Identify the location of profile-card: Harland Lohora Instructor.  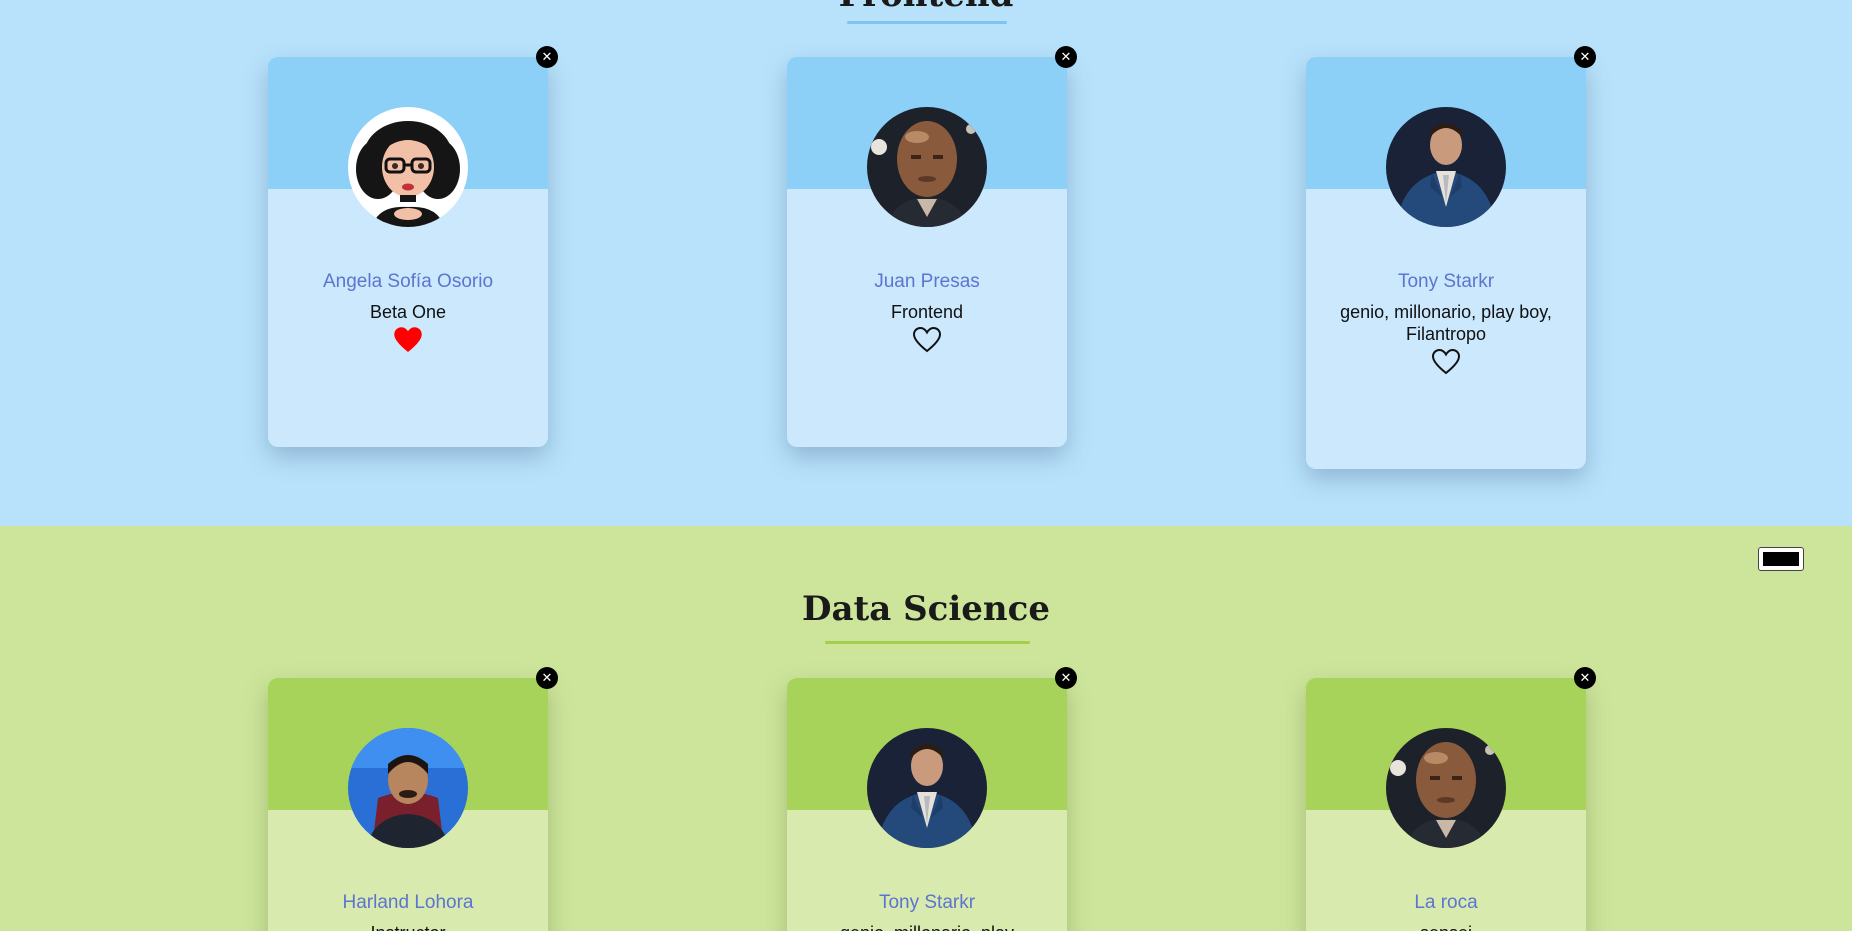
(408, 804).